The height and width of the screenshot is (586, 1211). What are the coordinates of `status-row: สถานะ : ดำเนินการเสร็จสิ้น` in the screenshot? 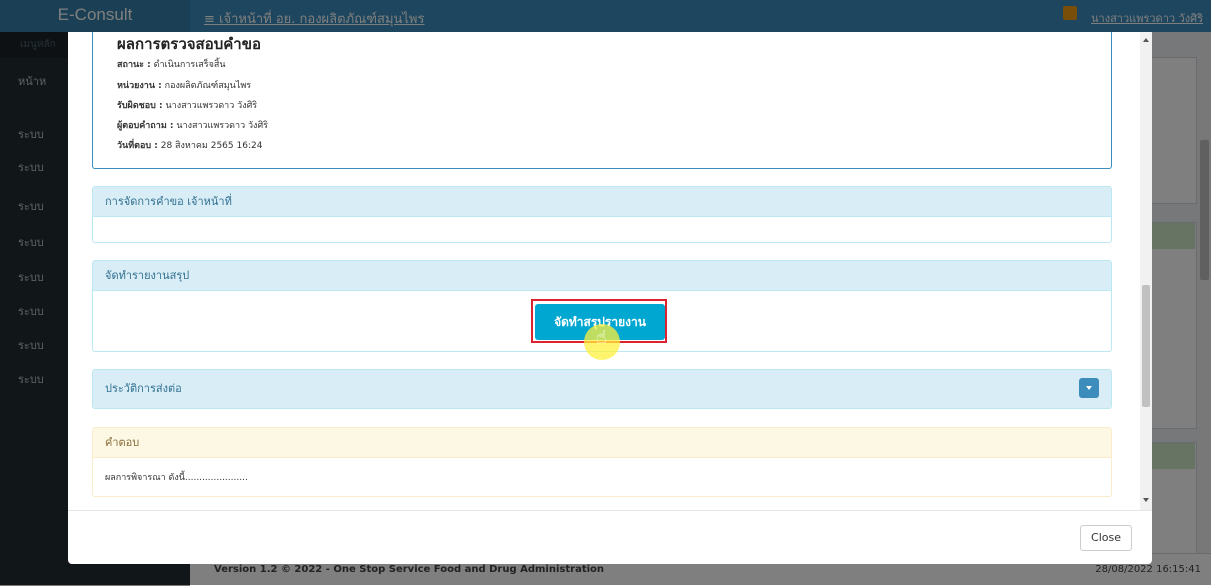 It's located at (171, 64).